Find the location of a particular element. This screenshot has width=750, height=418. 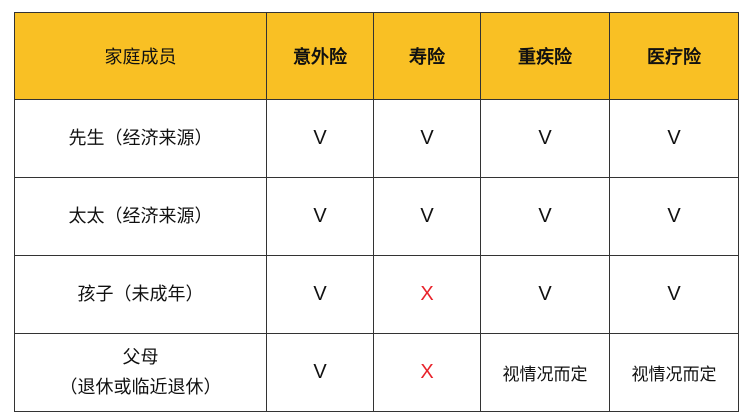

header-medical-insurance: 医疗险 is located at coordinates (674, 56).